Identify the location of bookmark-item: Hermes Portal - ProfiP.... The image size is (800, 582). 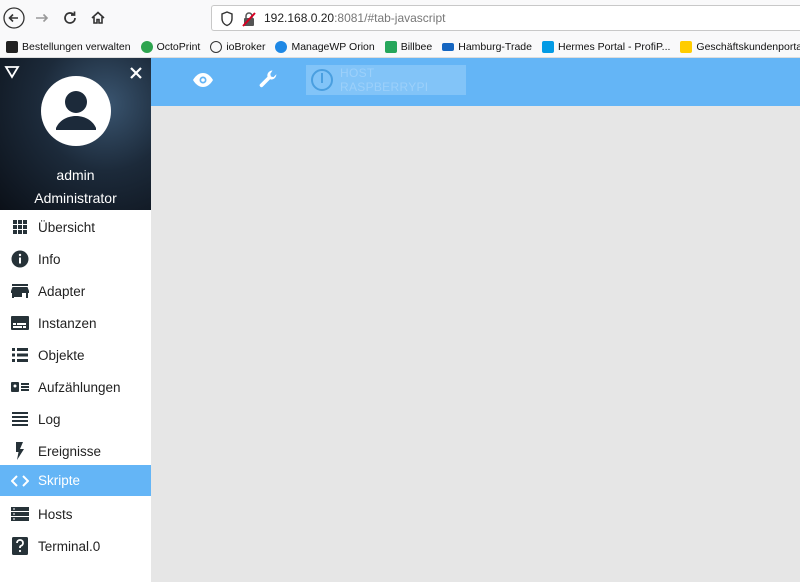
(606, 46).